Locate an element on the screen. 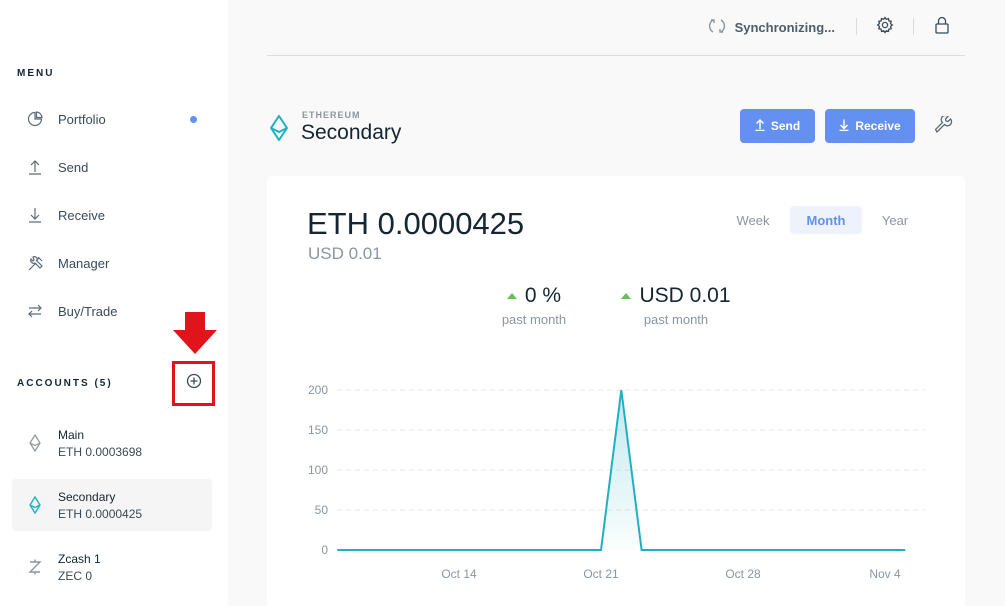 Image resolution: width=1005 pixels, height=606 pixels. pie-chart-icon is located at coordinates (35, 119).